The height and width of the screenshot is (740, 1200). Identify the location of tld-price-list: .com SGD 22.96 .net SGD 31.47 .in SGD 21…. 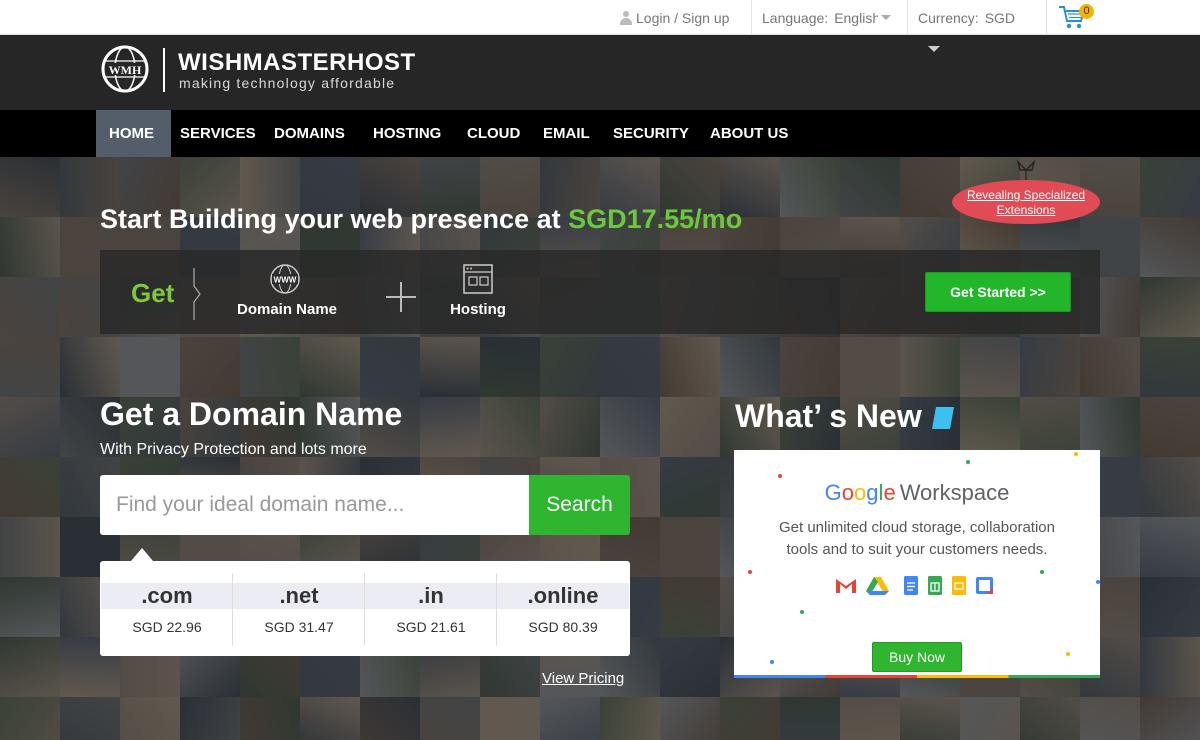
(365, 608).